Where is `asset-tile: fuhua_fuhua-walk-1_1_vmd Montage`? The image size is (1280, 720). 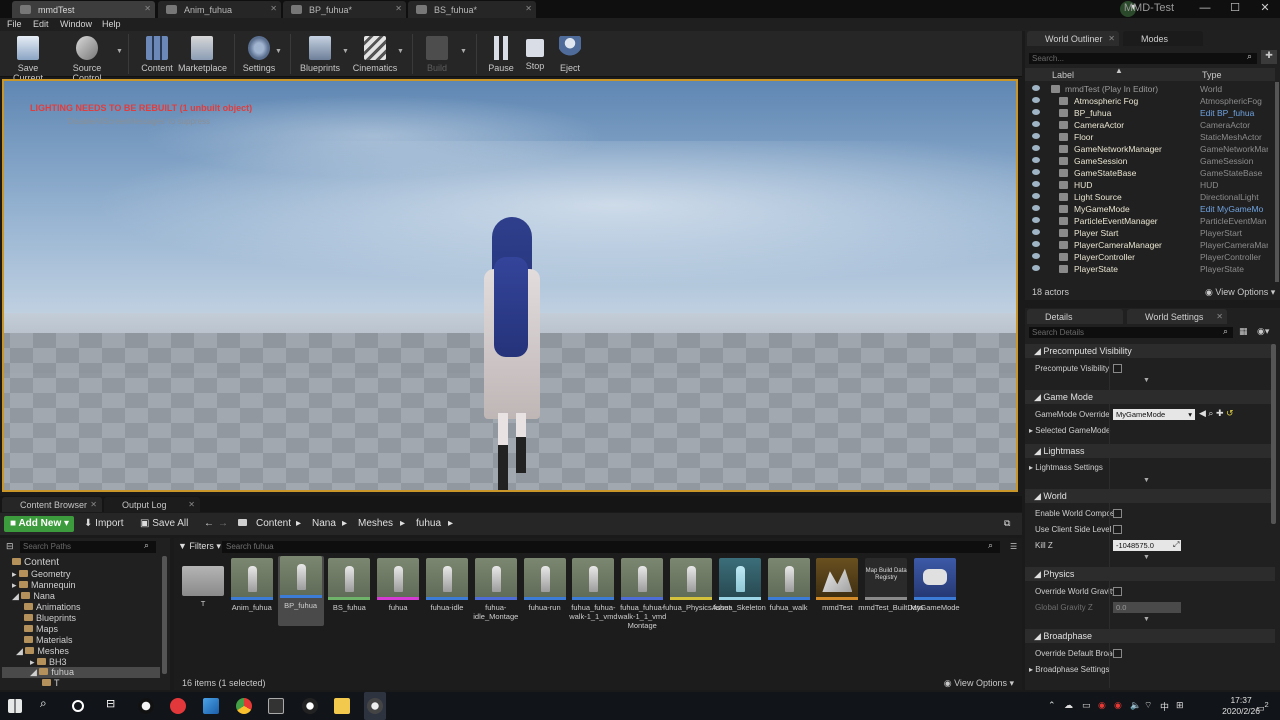
asset-tile: fuhua_fuhua-walk-1_1_vmd Montage is located at coordinates (642, 594).